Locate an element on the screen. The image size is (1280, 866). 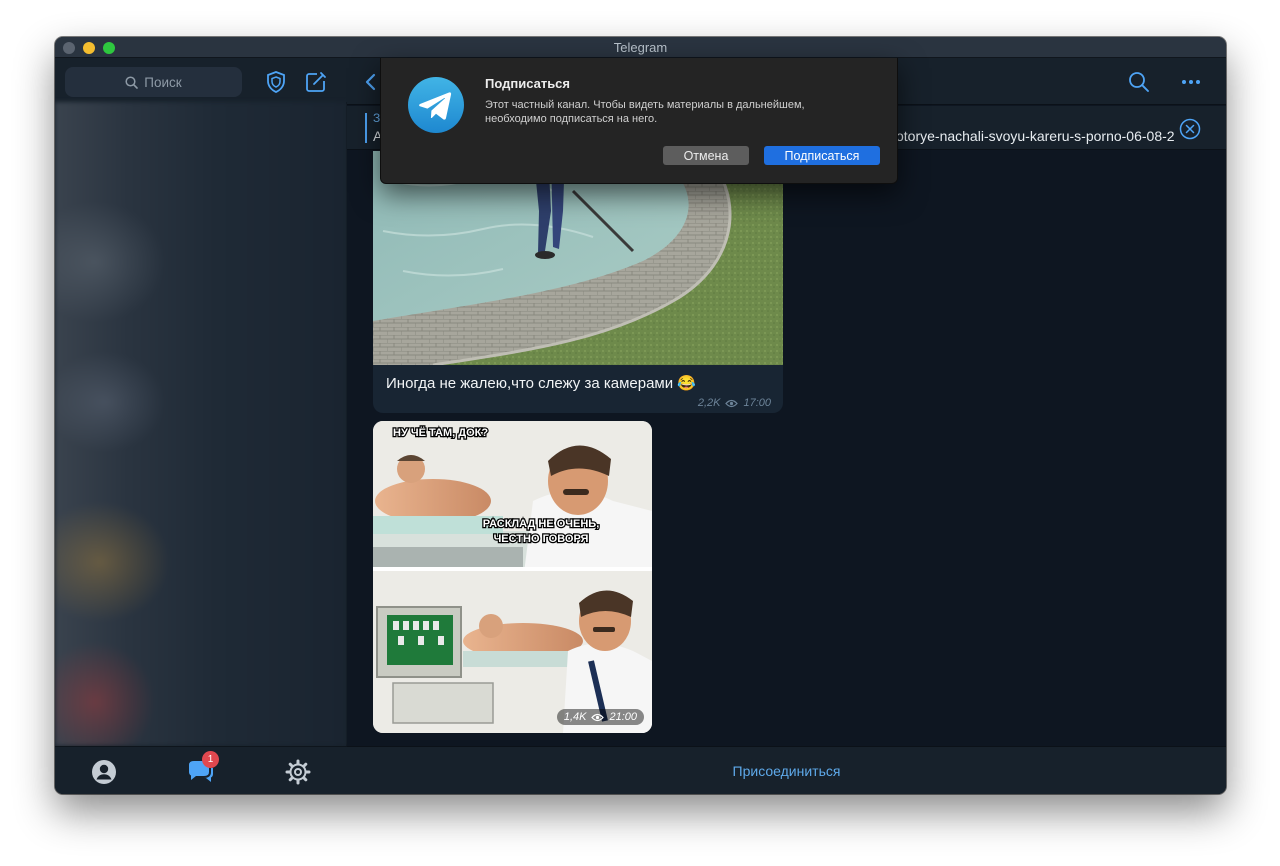
pinned-close-button is located at coordinates (1190, 129).